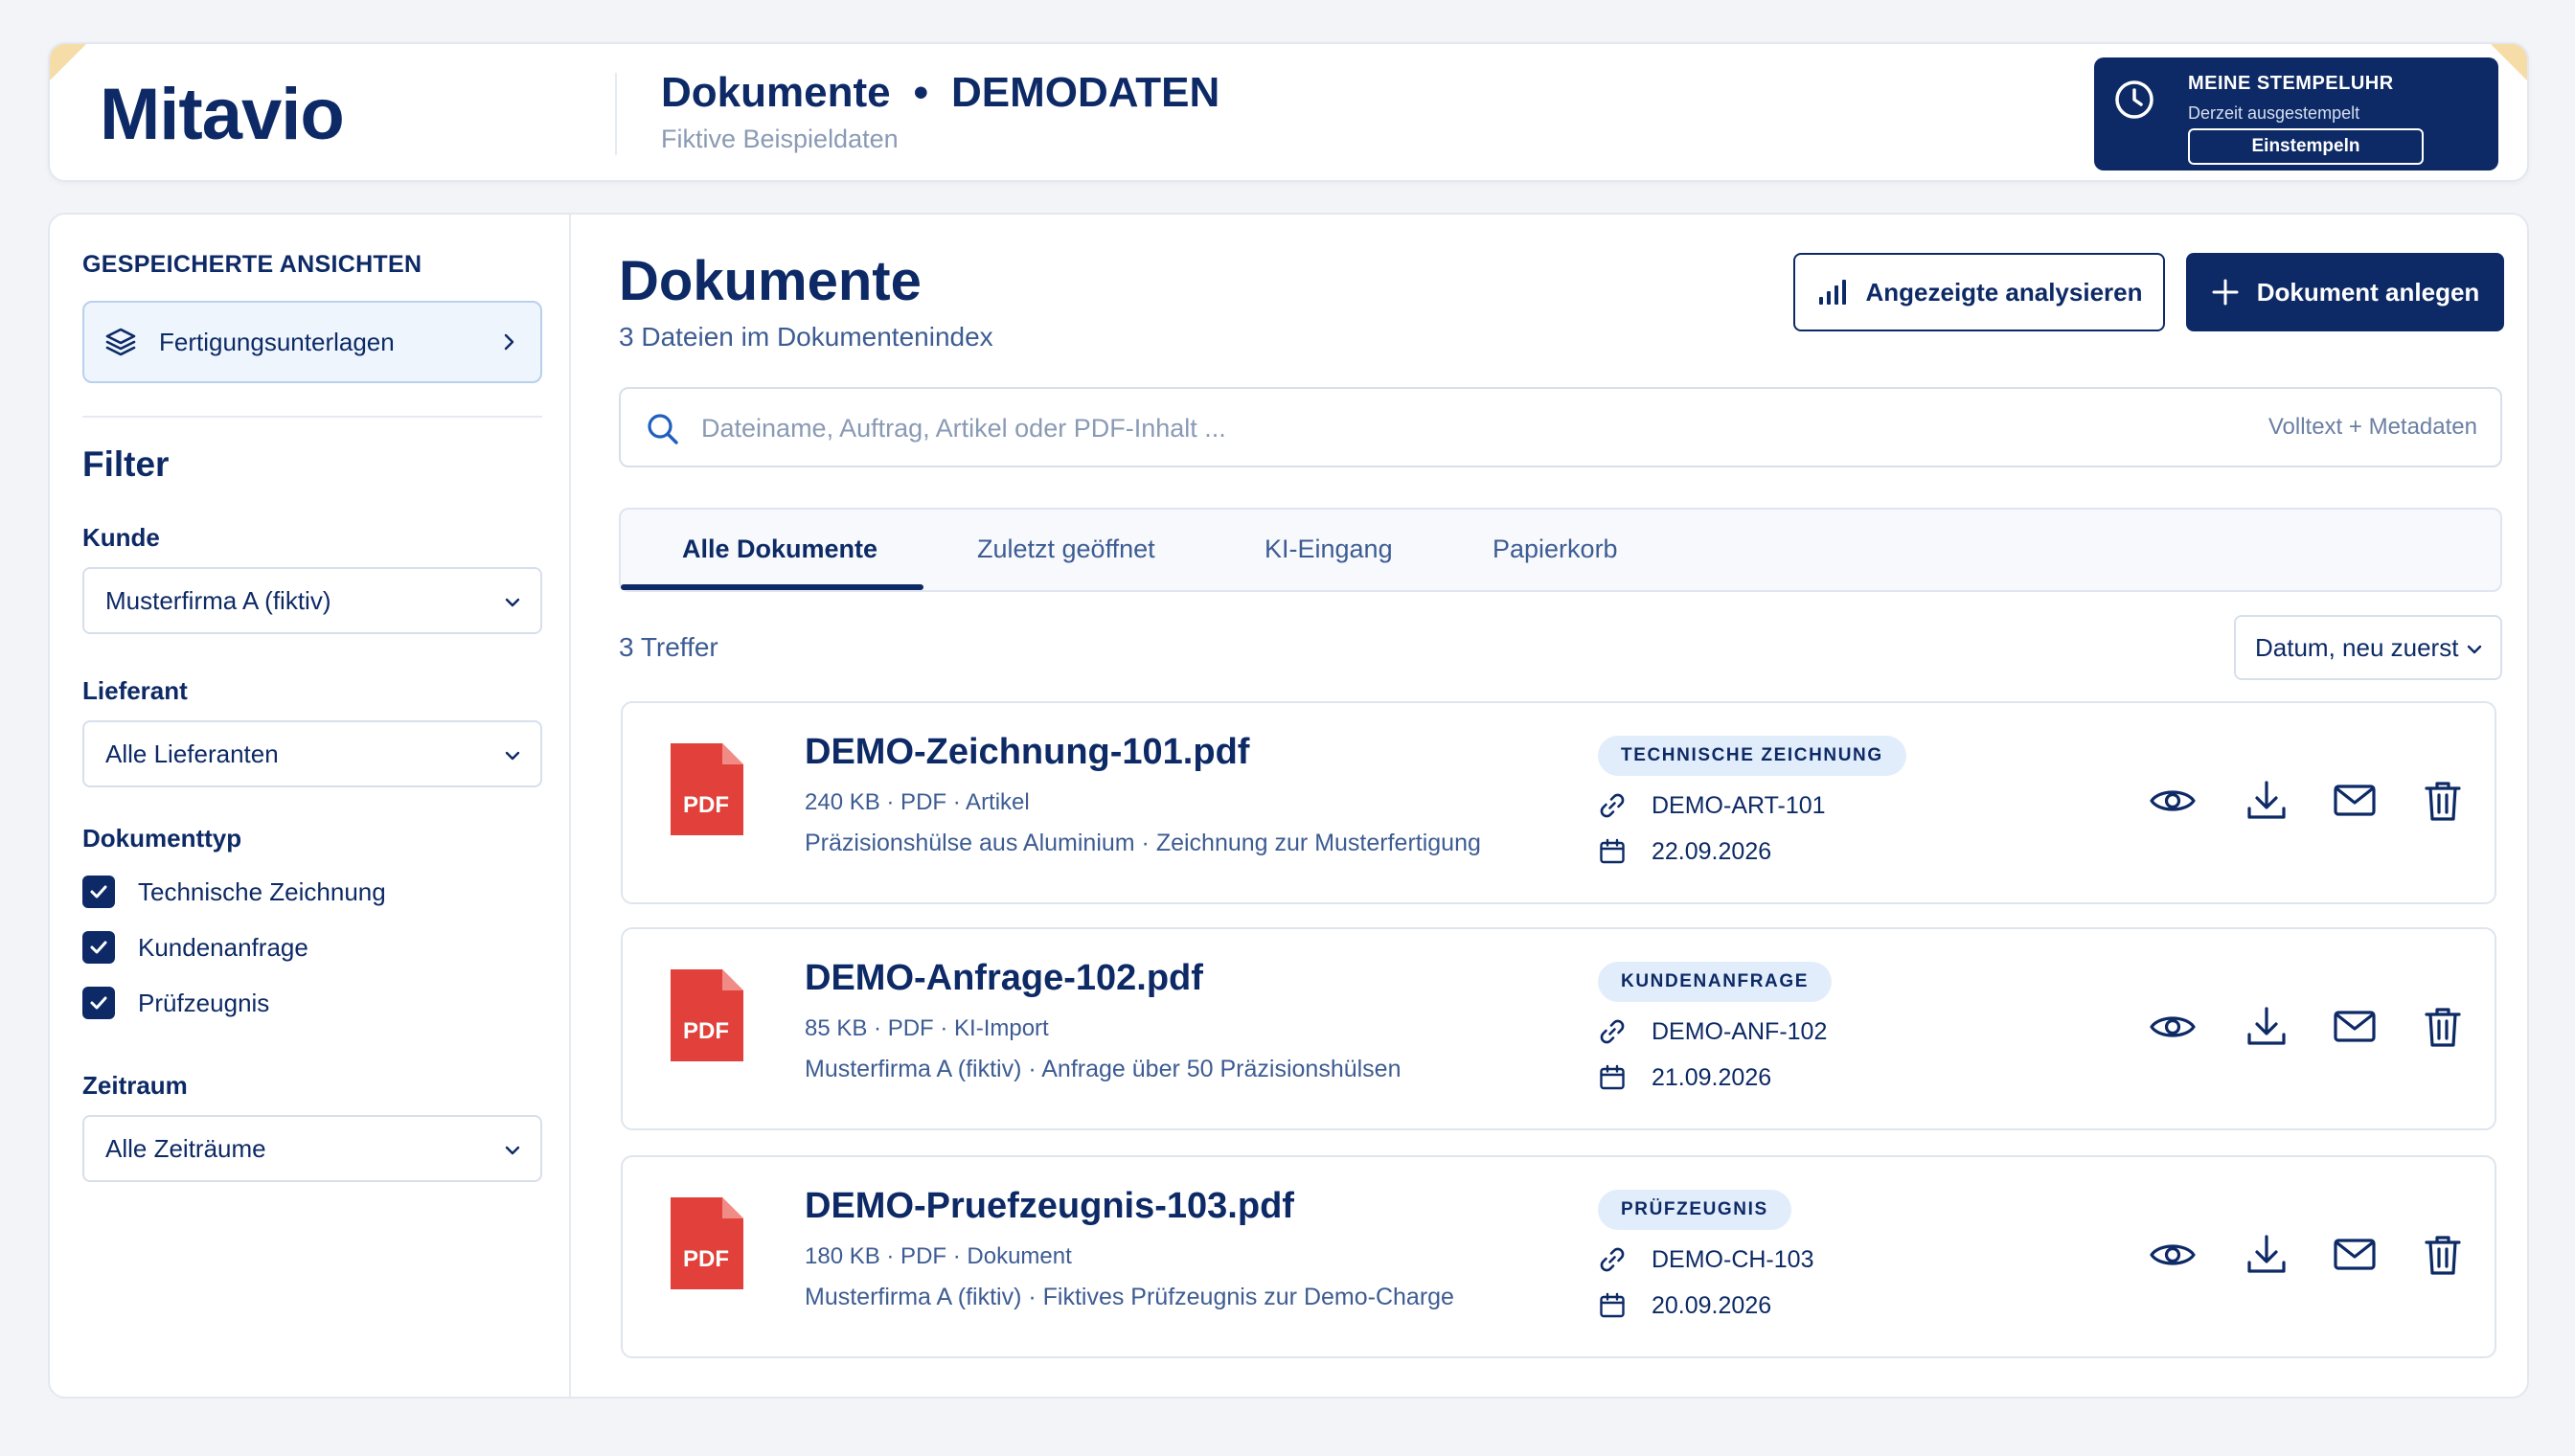  I want to click on search-bar: Volltext + Metadaten, so click(1560, 427).